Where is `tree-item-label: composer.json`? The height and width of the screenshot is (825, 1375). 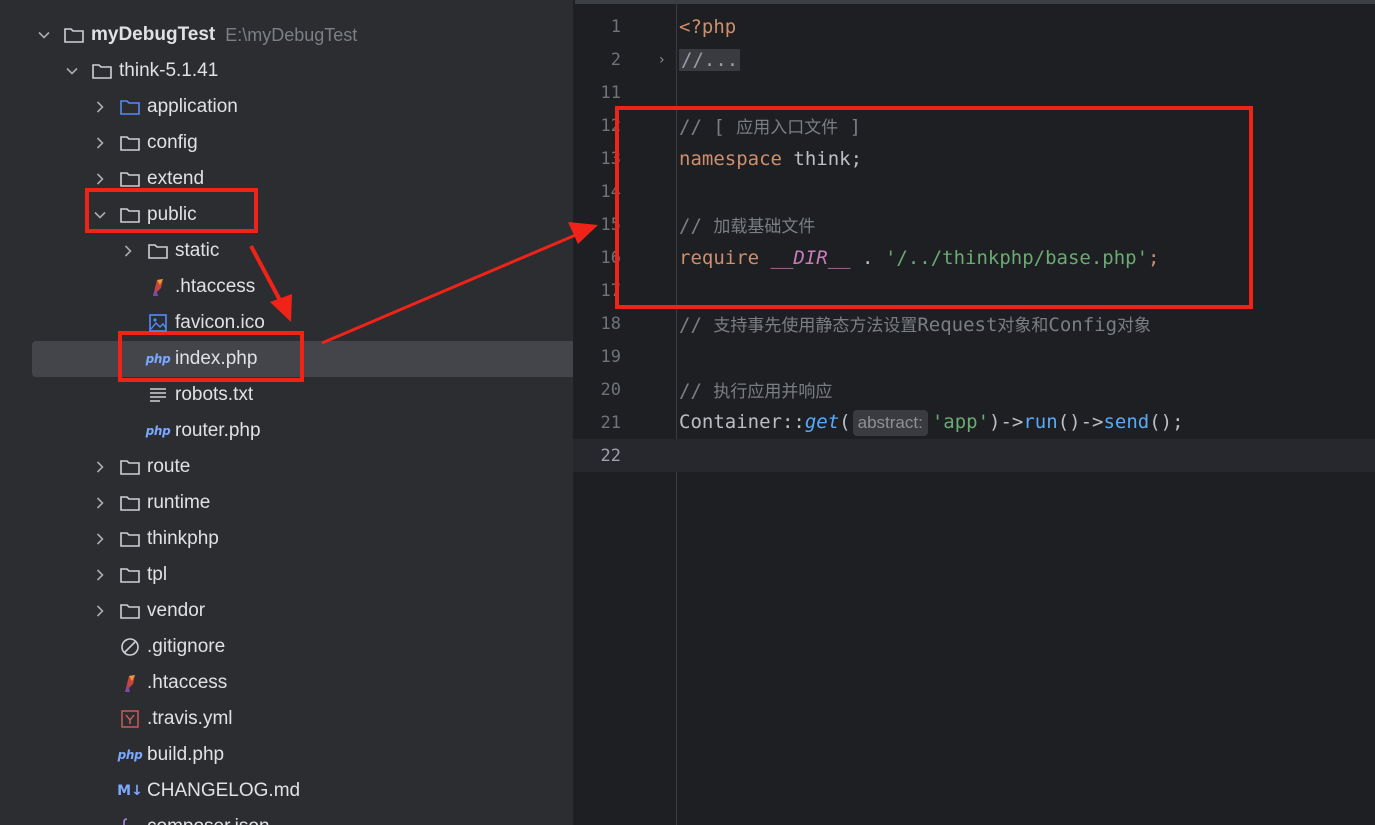
tree-item-label: composer.json is located at coordinates (208, 820).